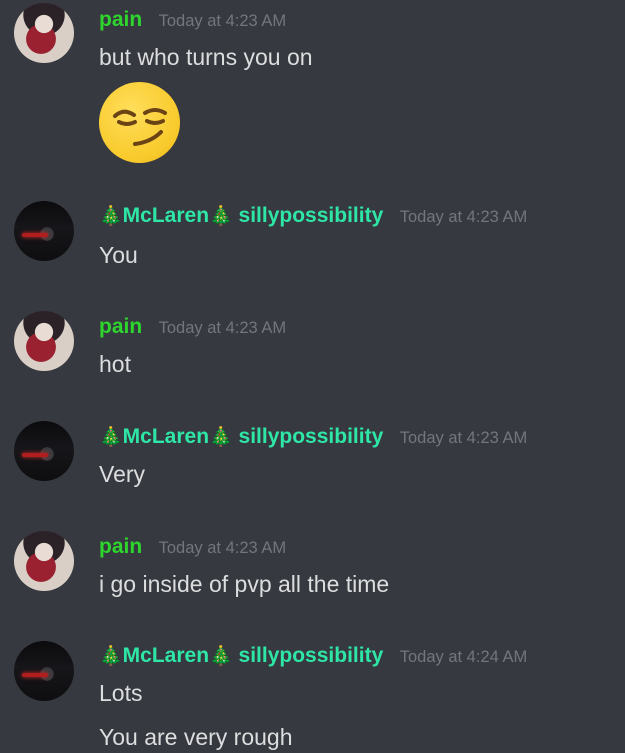 This screenshot has width=625, height=753. What do you see at coordinates (196, 737) in the screenshot?
I see `message-text: You are very rough` at bounding box center [196, 737].